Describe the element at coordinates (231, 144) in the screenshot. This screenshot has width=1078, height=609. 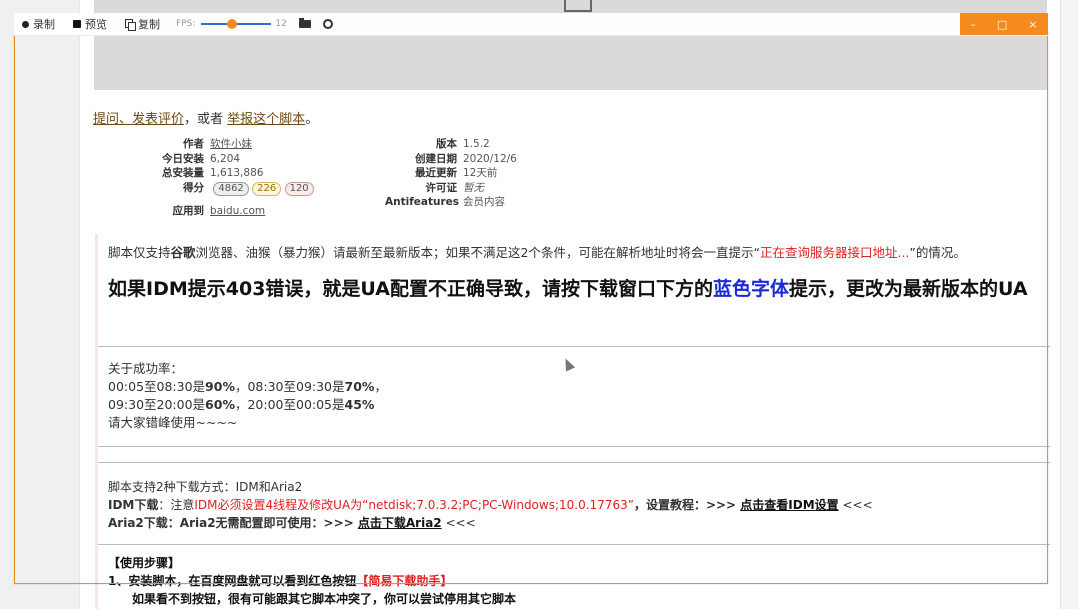
I see `author-link: 软件小妹` at that location.